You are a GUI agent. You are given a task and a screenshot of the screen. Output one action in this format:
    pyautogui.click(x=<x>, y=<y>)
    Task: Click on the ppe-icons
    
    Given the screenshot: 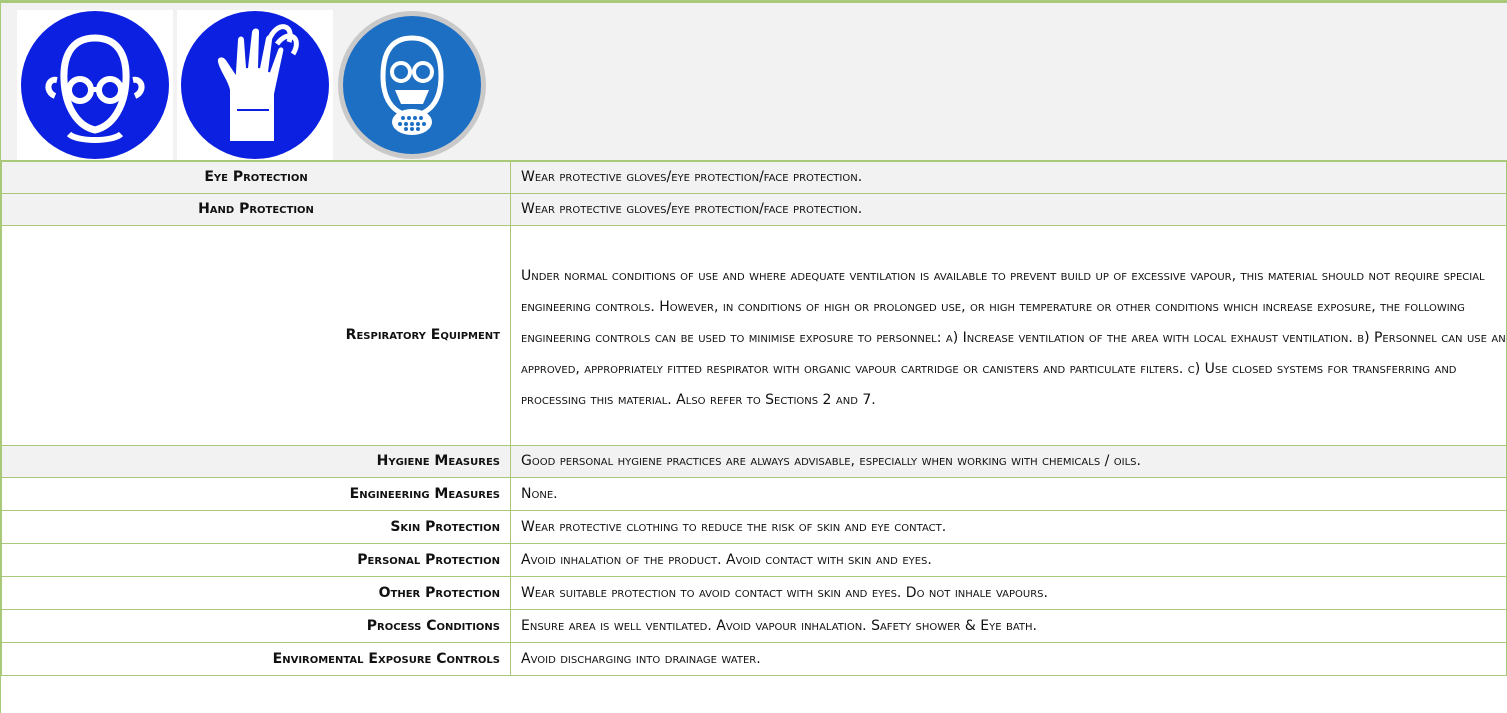 What is the action you would take?
    pyautogui.click(x=252, y=85)
    